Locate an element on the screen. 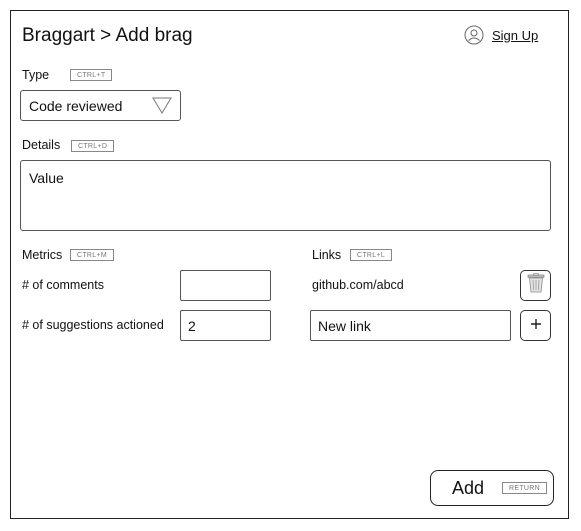 The height and width of the screenshot is (531, 581). new-link-input: New link is located at coordinates (410, 325).